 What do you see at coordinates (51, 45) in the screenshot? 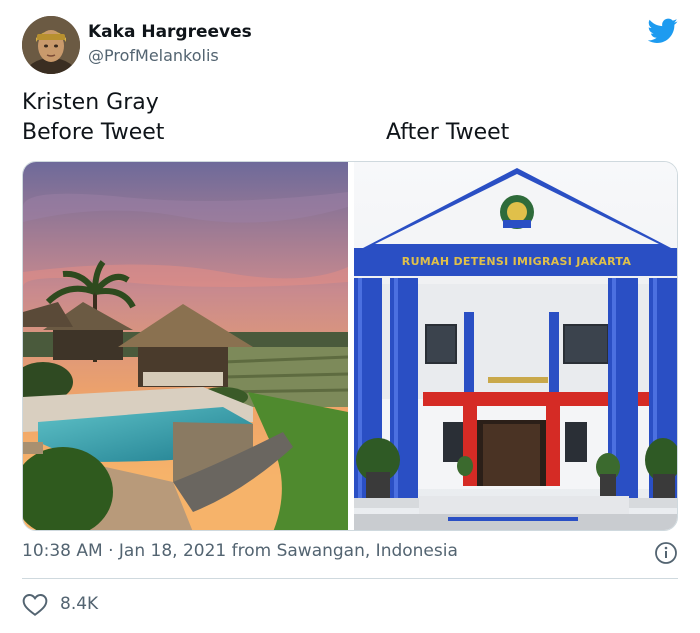
I see `avatar` at bounding box center [51, 45].